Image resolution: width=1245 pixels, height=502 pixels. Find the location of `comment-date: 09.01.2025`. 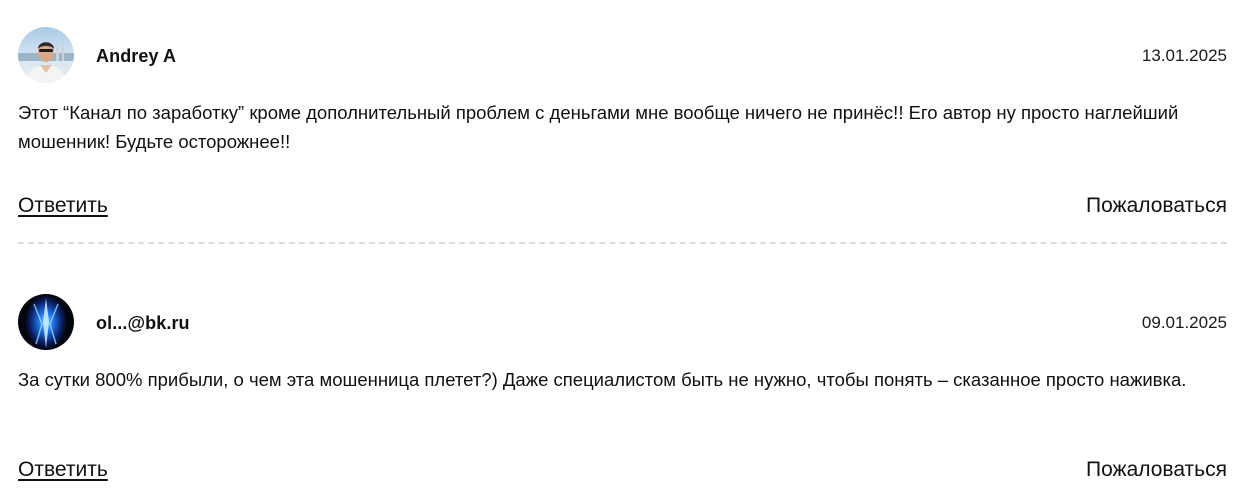

comment-date: 09.01.2025 is located at coordinates (1184, 322).